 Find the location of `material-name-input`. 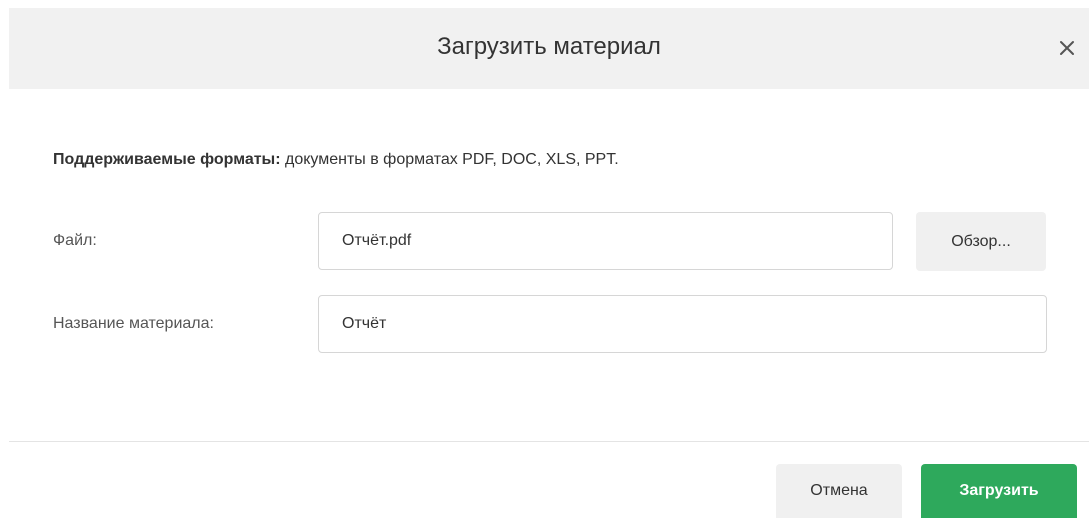

material-name-input is located at coordinates (682, 324).